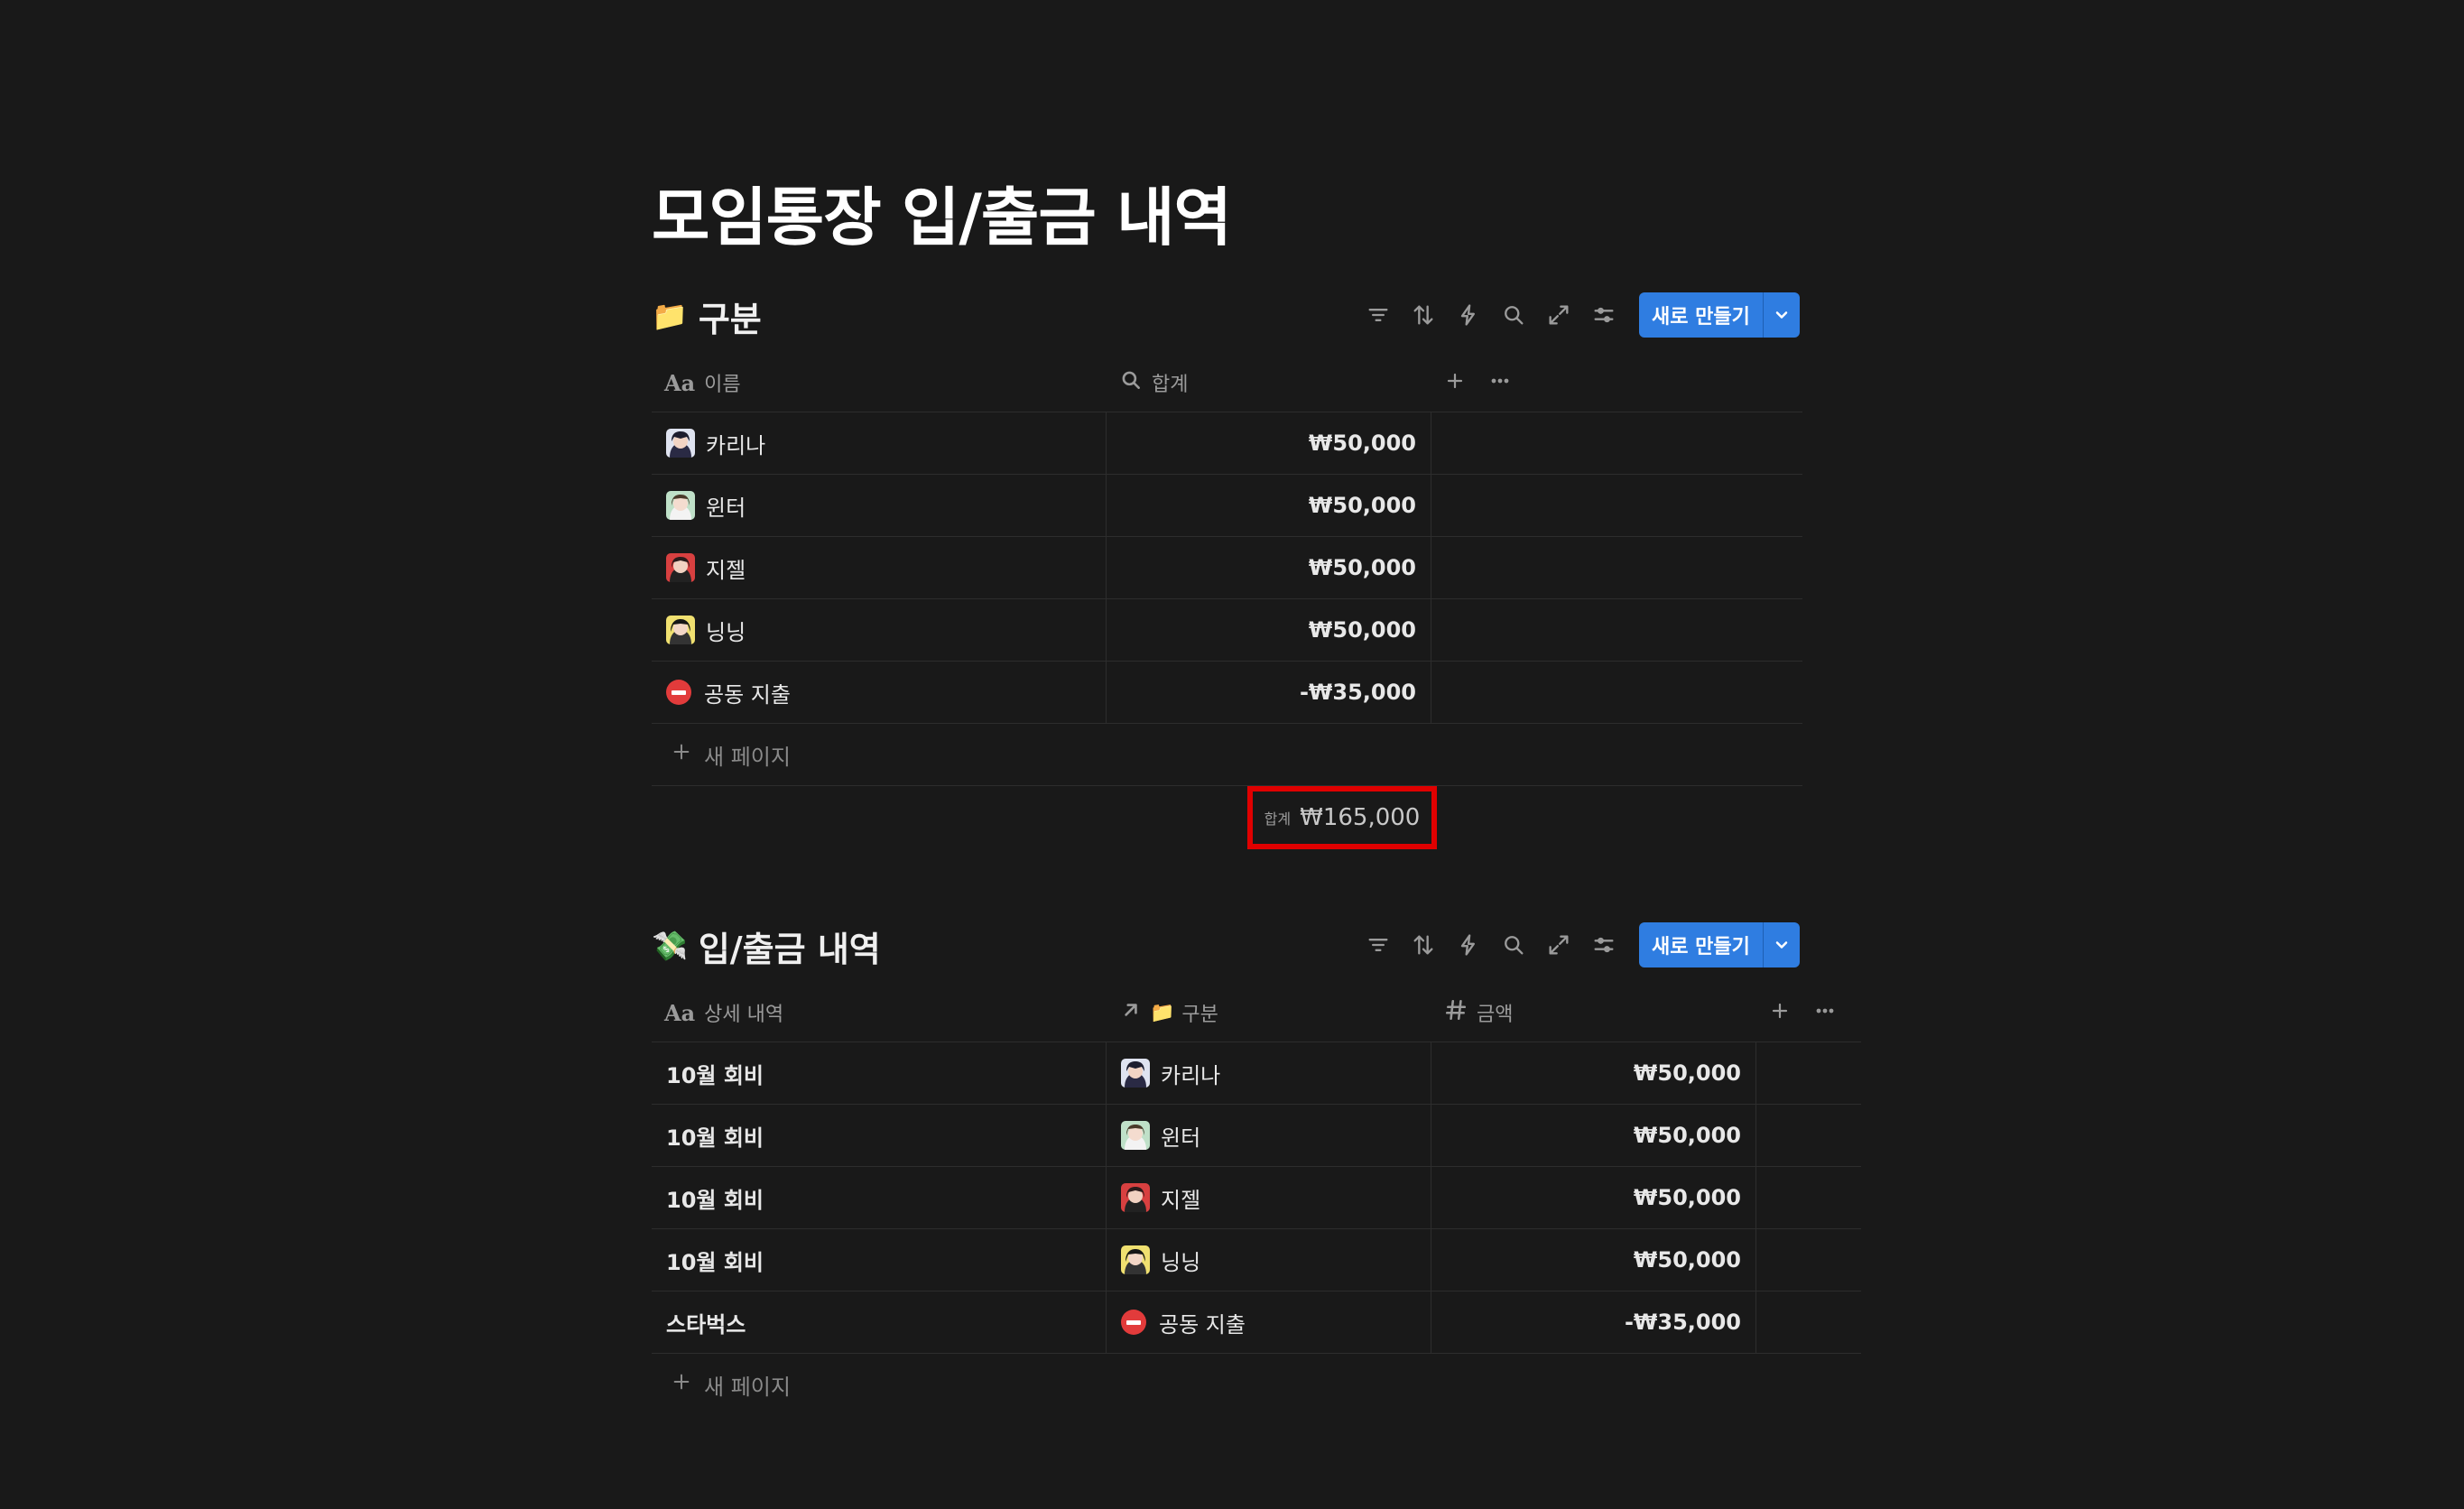 Image resolution: width=2464 pixels, height=1509 pixels. What do you see at coordinates (1181, 1200) in the screenshot?
I see `category-label: 지젤` at bounding box center [1181, 1200].